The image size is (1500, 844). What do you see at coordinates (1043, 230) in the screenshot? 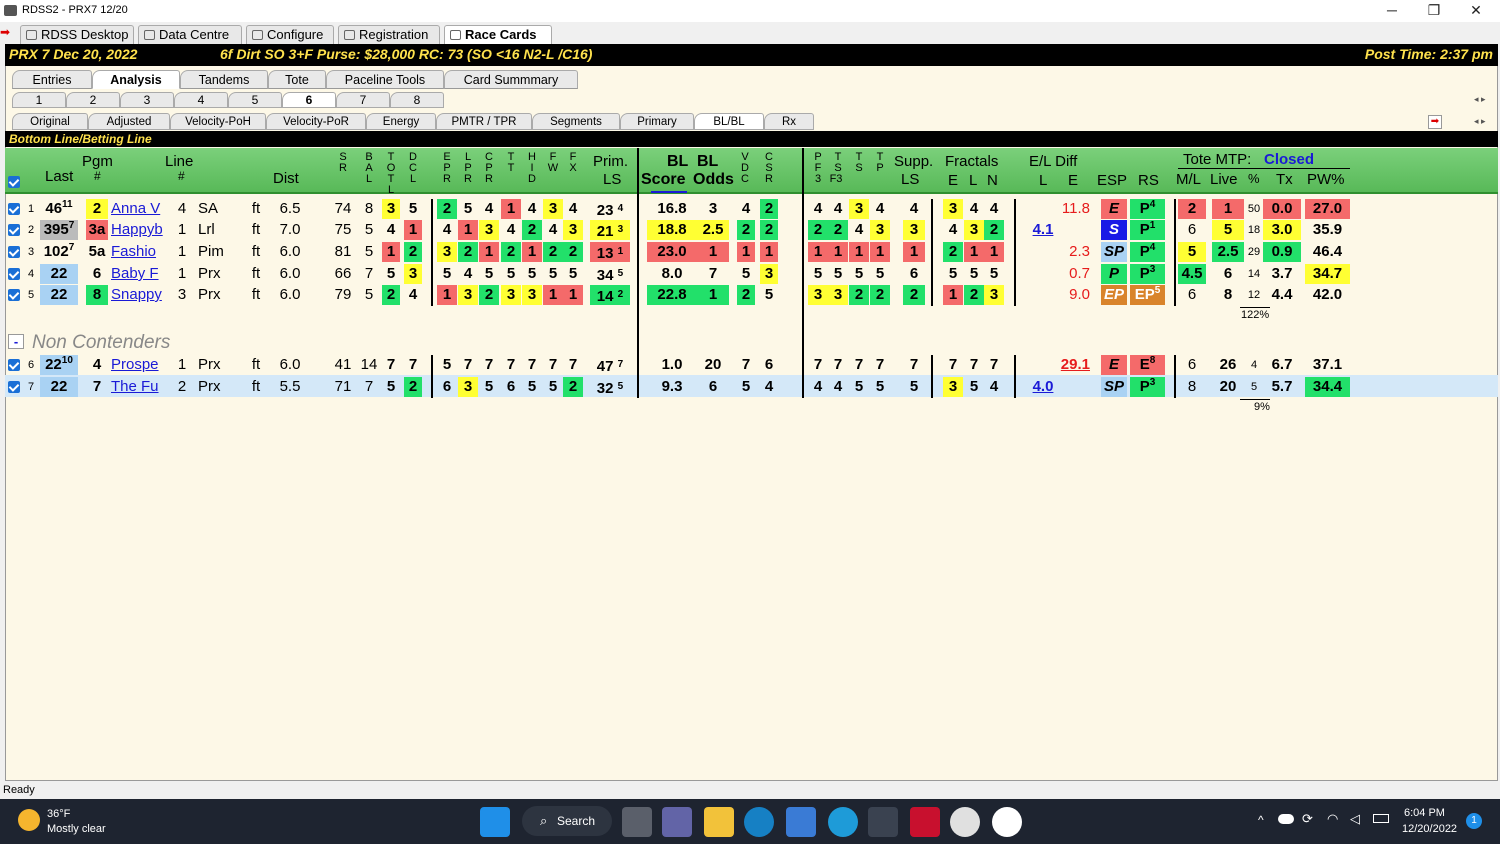
I see `el-diff-l: 4.1` at bounding box center [1043, 230].